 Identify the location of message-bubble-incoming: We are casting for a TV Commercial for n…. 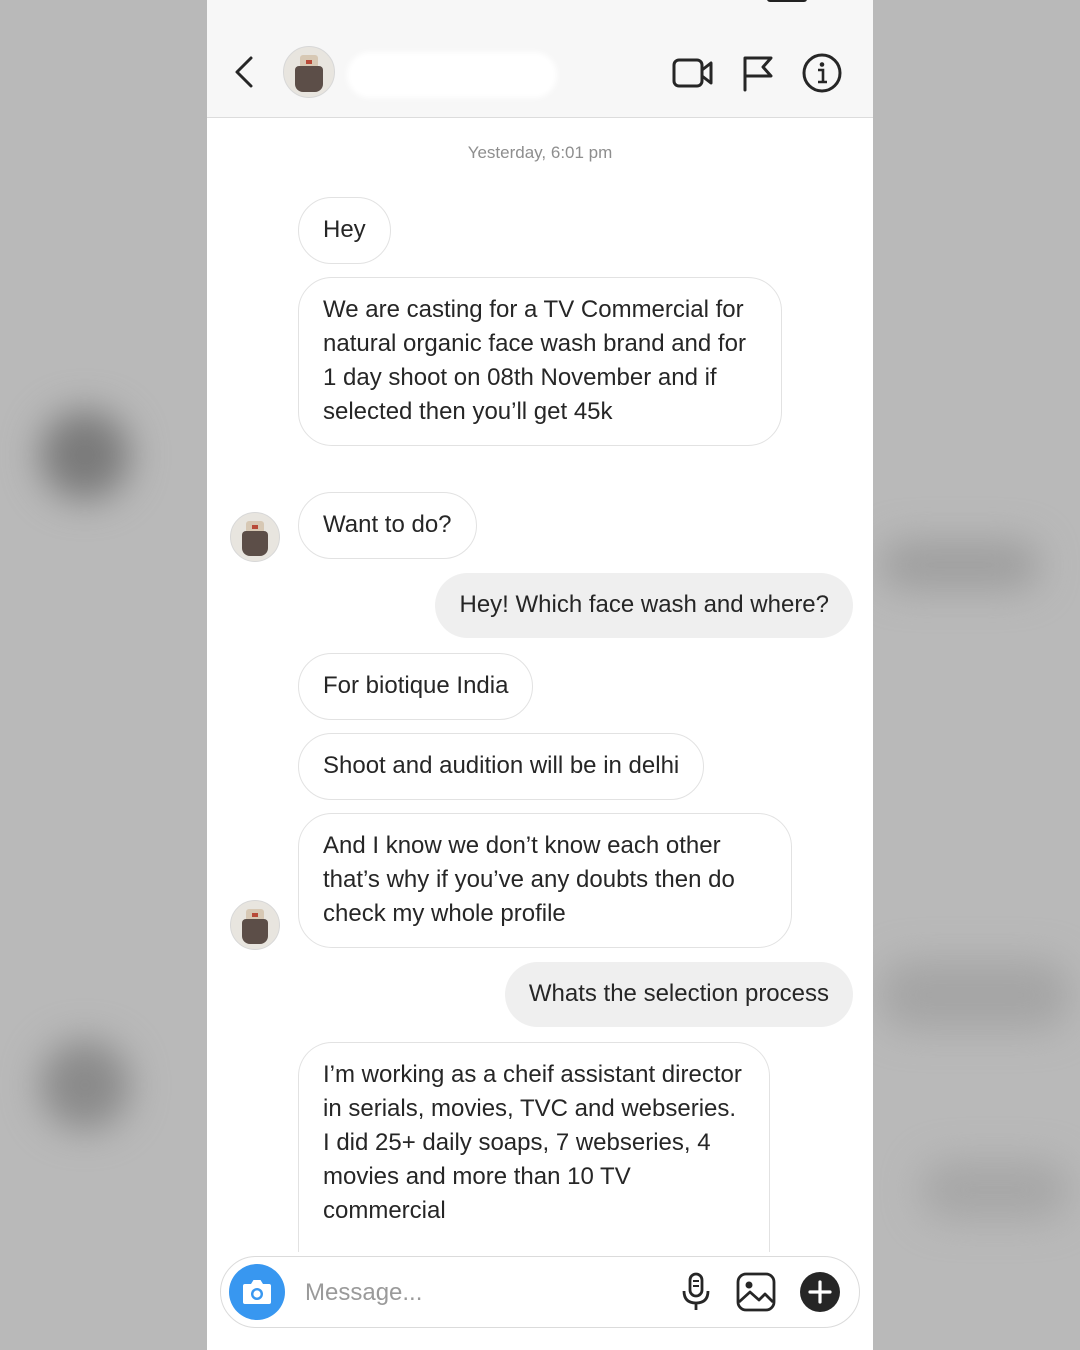
(540, 361).